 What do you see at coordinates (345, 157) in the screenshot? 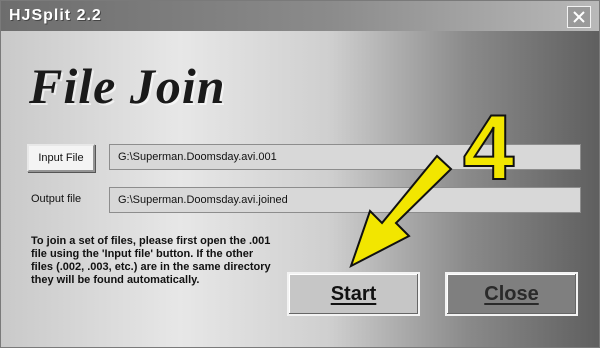
I see `input-file-path-field: G:\Superman.Doomsday.avi.001` at bounding box center [345, 157].